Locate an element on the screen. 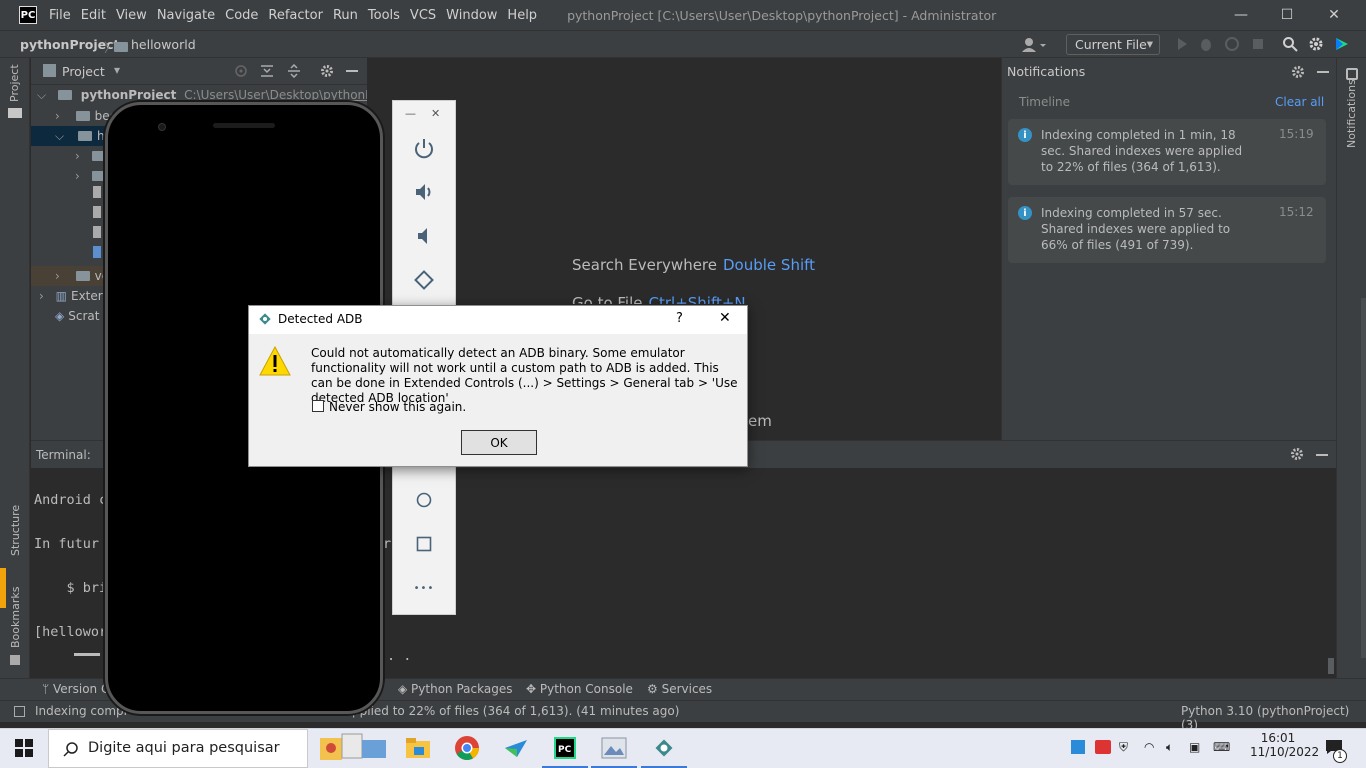 This screenshot has width=1366, height=768. project-tool-icon is located at coordinates (15, 113).